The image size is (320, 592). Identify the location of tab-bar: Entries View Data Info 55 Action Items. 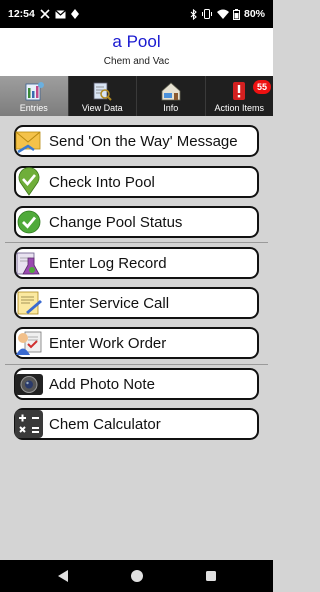
(136, 96).